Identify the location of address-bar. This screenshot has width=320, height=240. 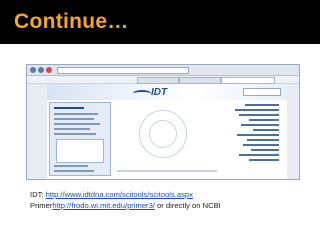
(123, 70).